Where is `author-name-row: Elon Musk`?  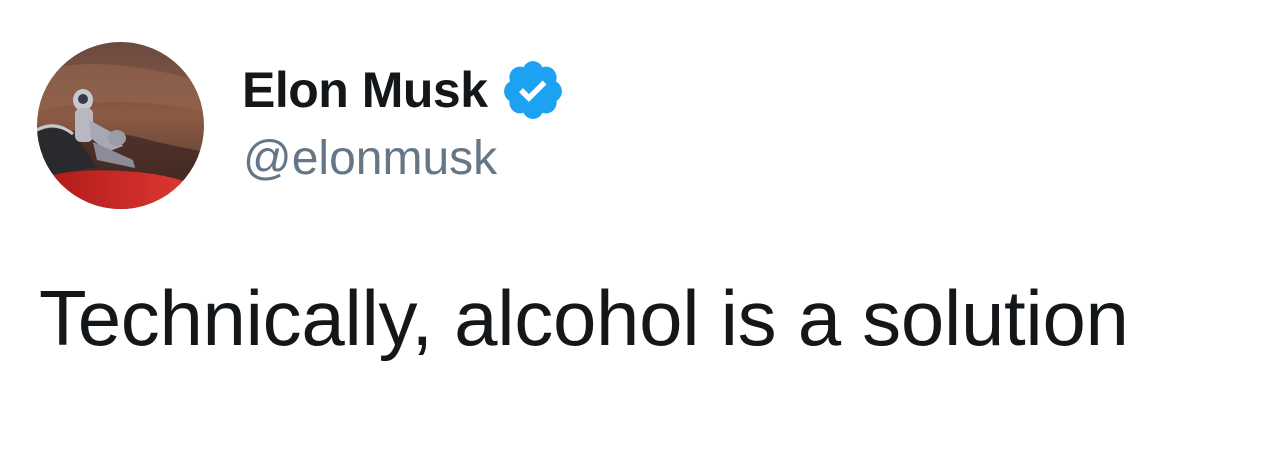 author-name-row: Elon Musk is located at coordinates (404, 90).